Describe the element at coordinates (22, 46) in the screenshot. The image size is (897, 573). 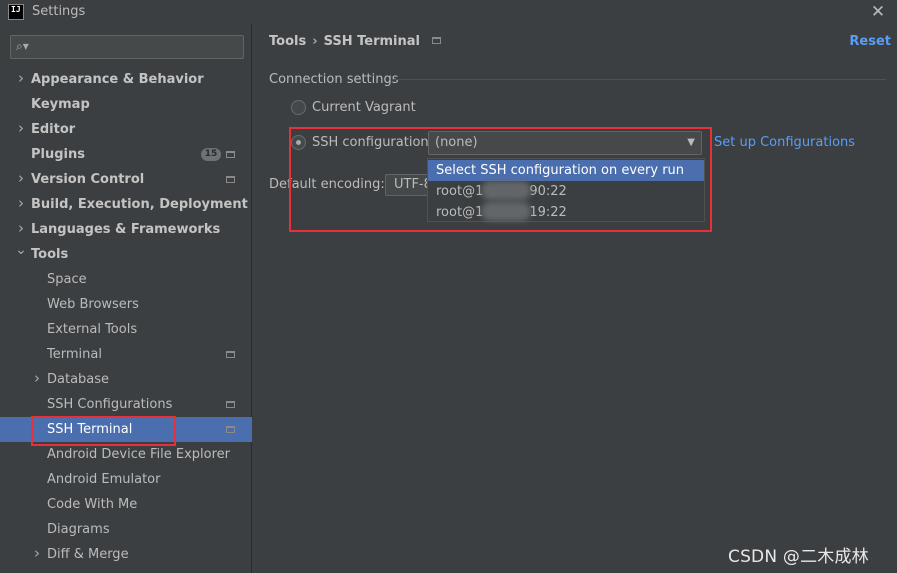
I see `search-icon: ⌕▾` at that location.